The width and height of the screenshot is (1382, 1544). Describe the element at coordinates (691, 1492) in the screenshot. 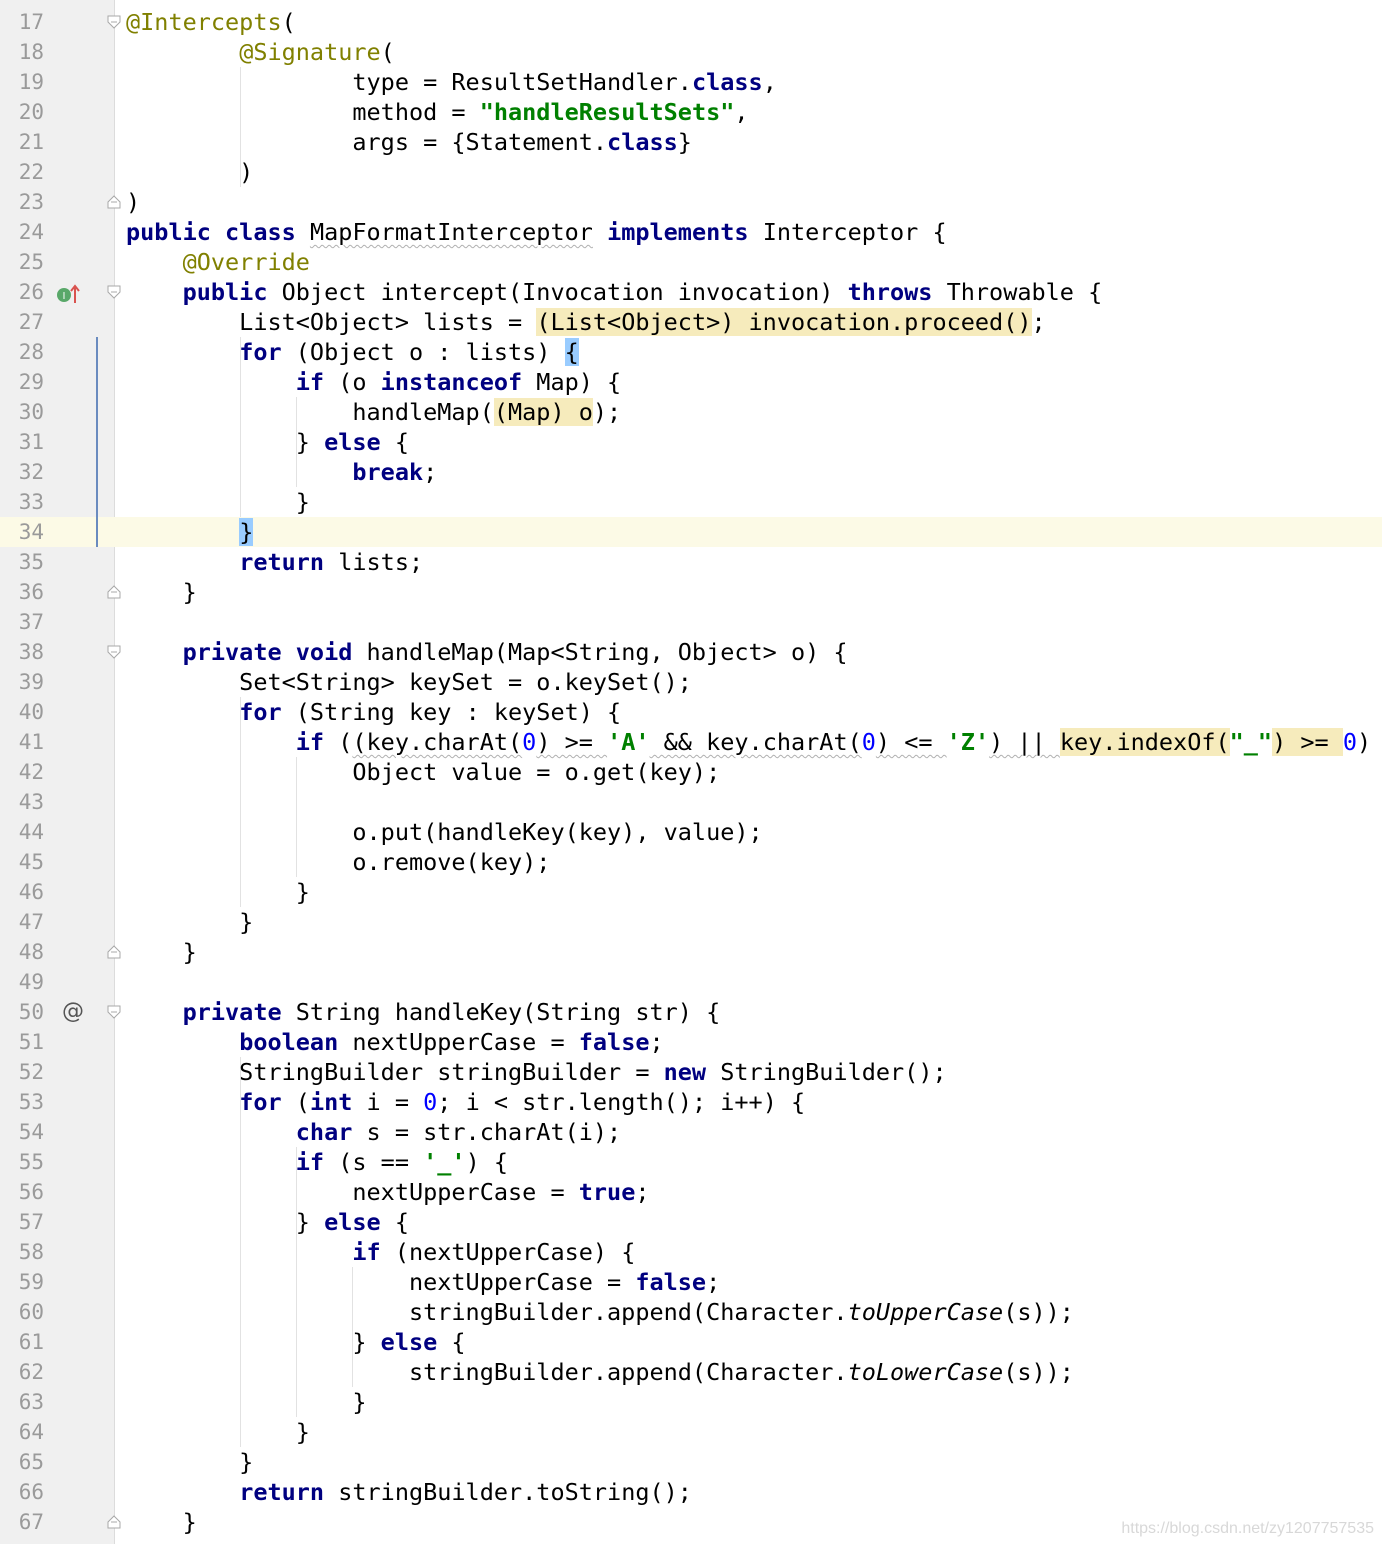

I see `code-line: 66 return stringBuilder.toString();` at that location.